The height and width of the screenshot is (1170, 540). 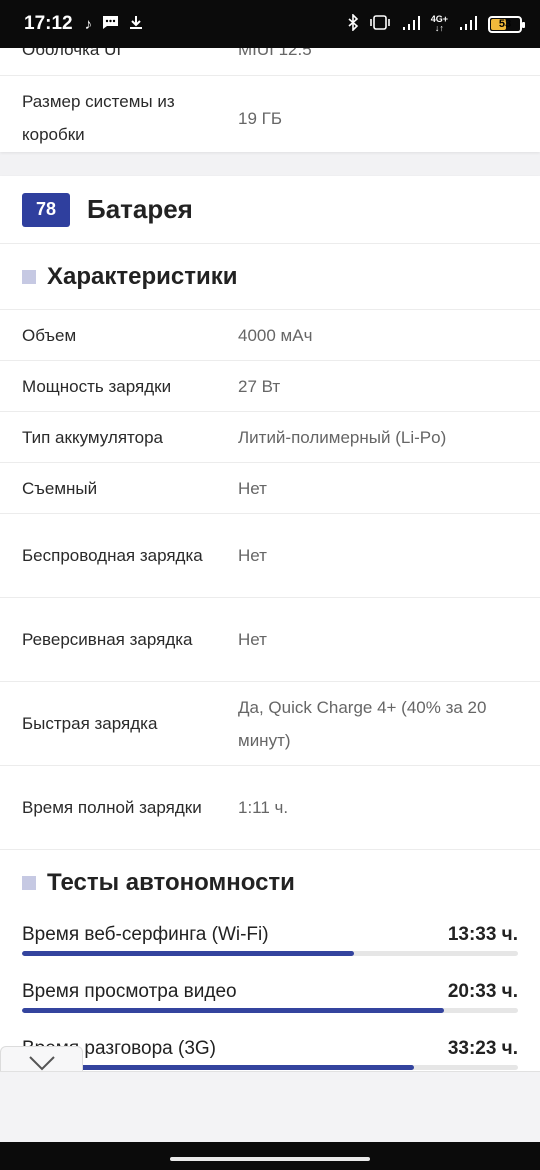 What do you see at coordinates (110, 24) in the screenshot?
I see `message-icon` at bounding box center [110, 24].